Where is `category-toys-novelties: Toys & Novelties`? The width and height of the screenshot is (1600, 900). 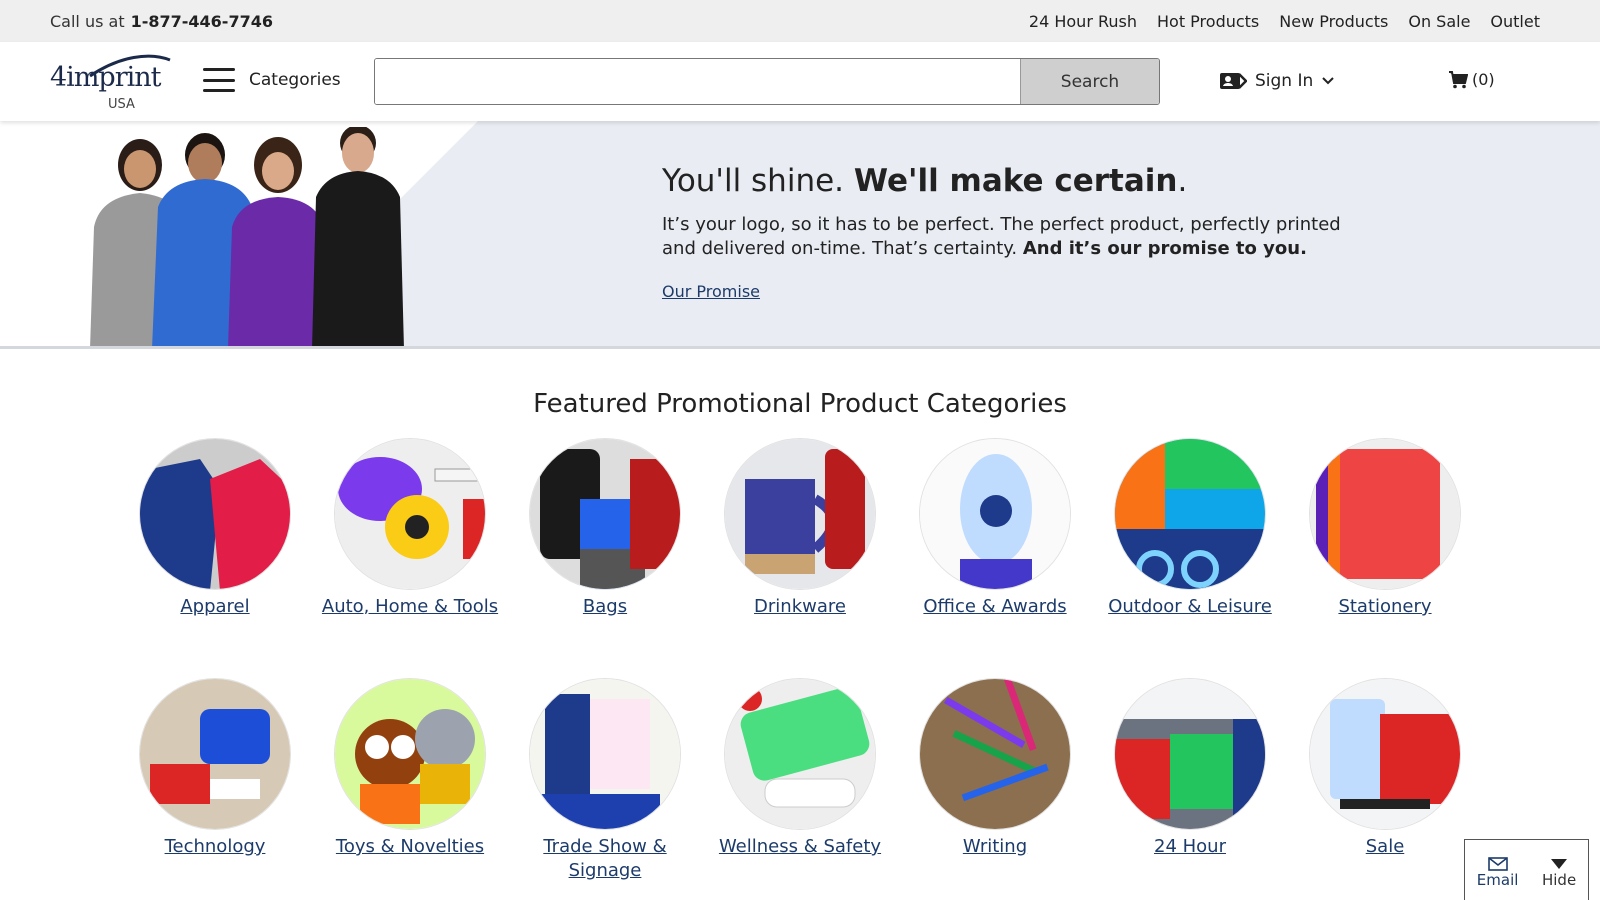
category-toys-novelties: Toys & Novelties is located at coordinates (410, 768).